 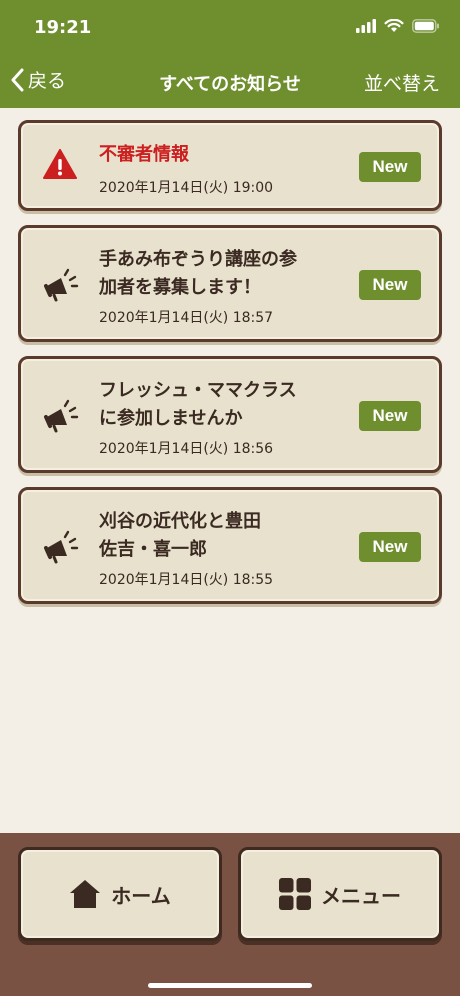 I want to click on notice-date: 2020年1月14日(火) 19:00, so click(x=186, y=188).